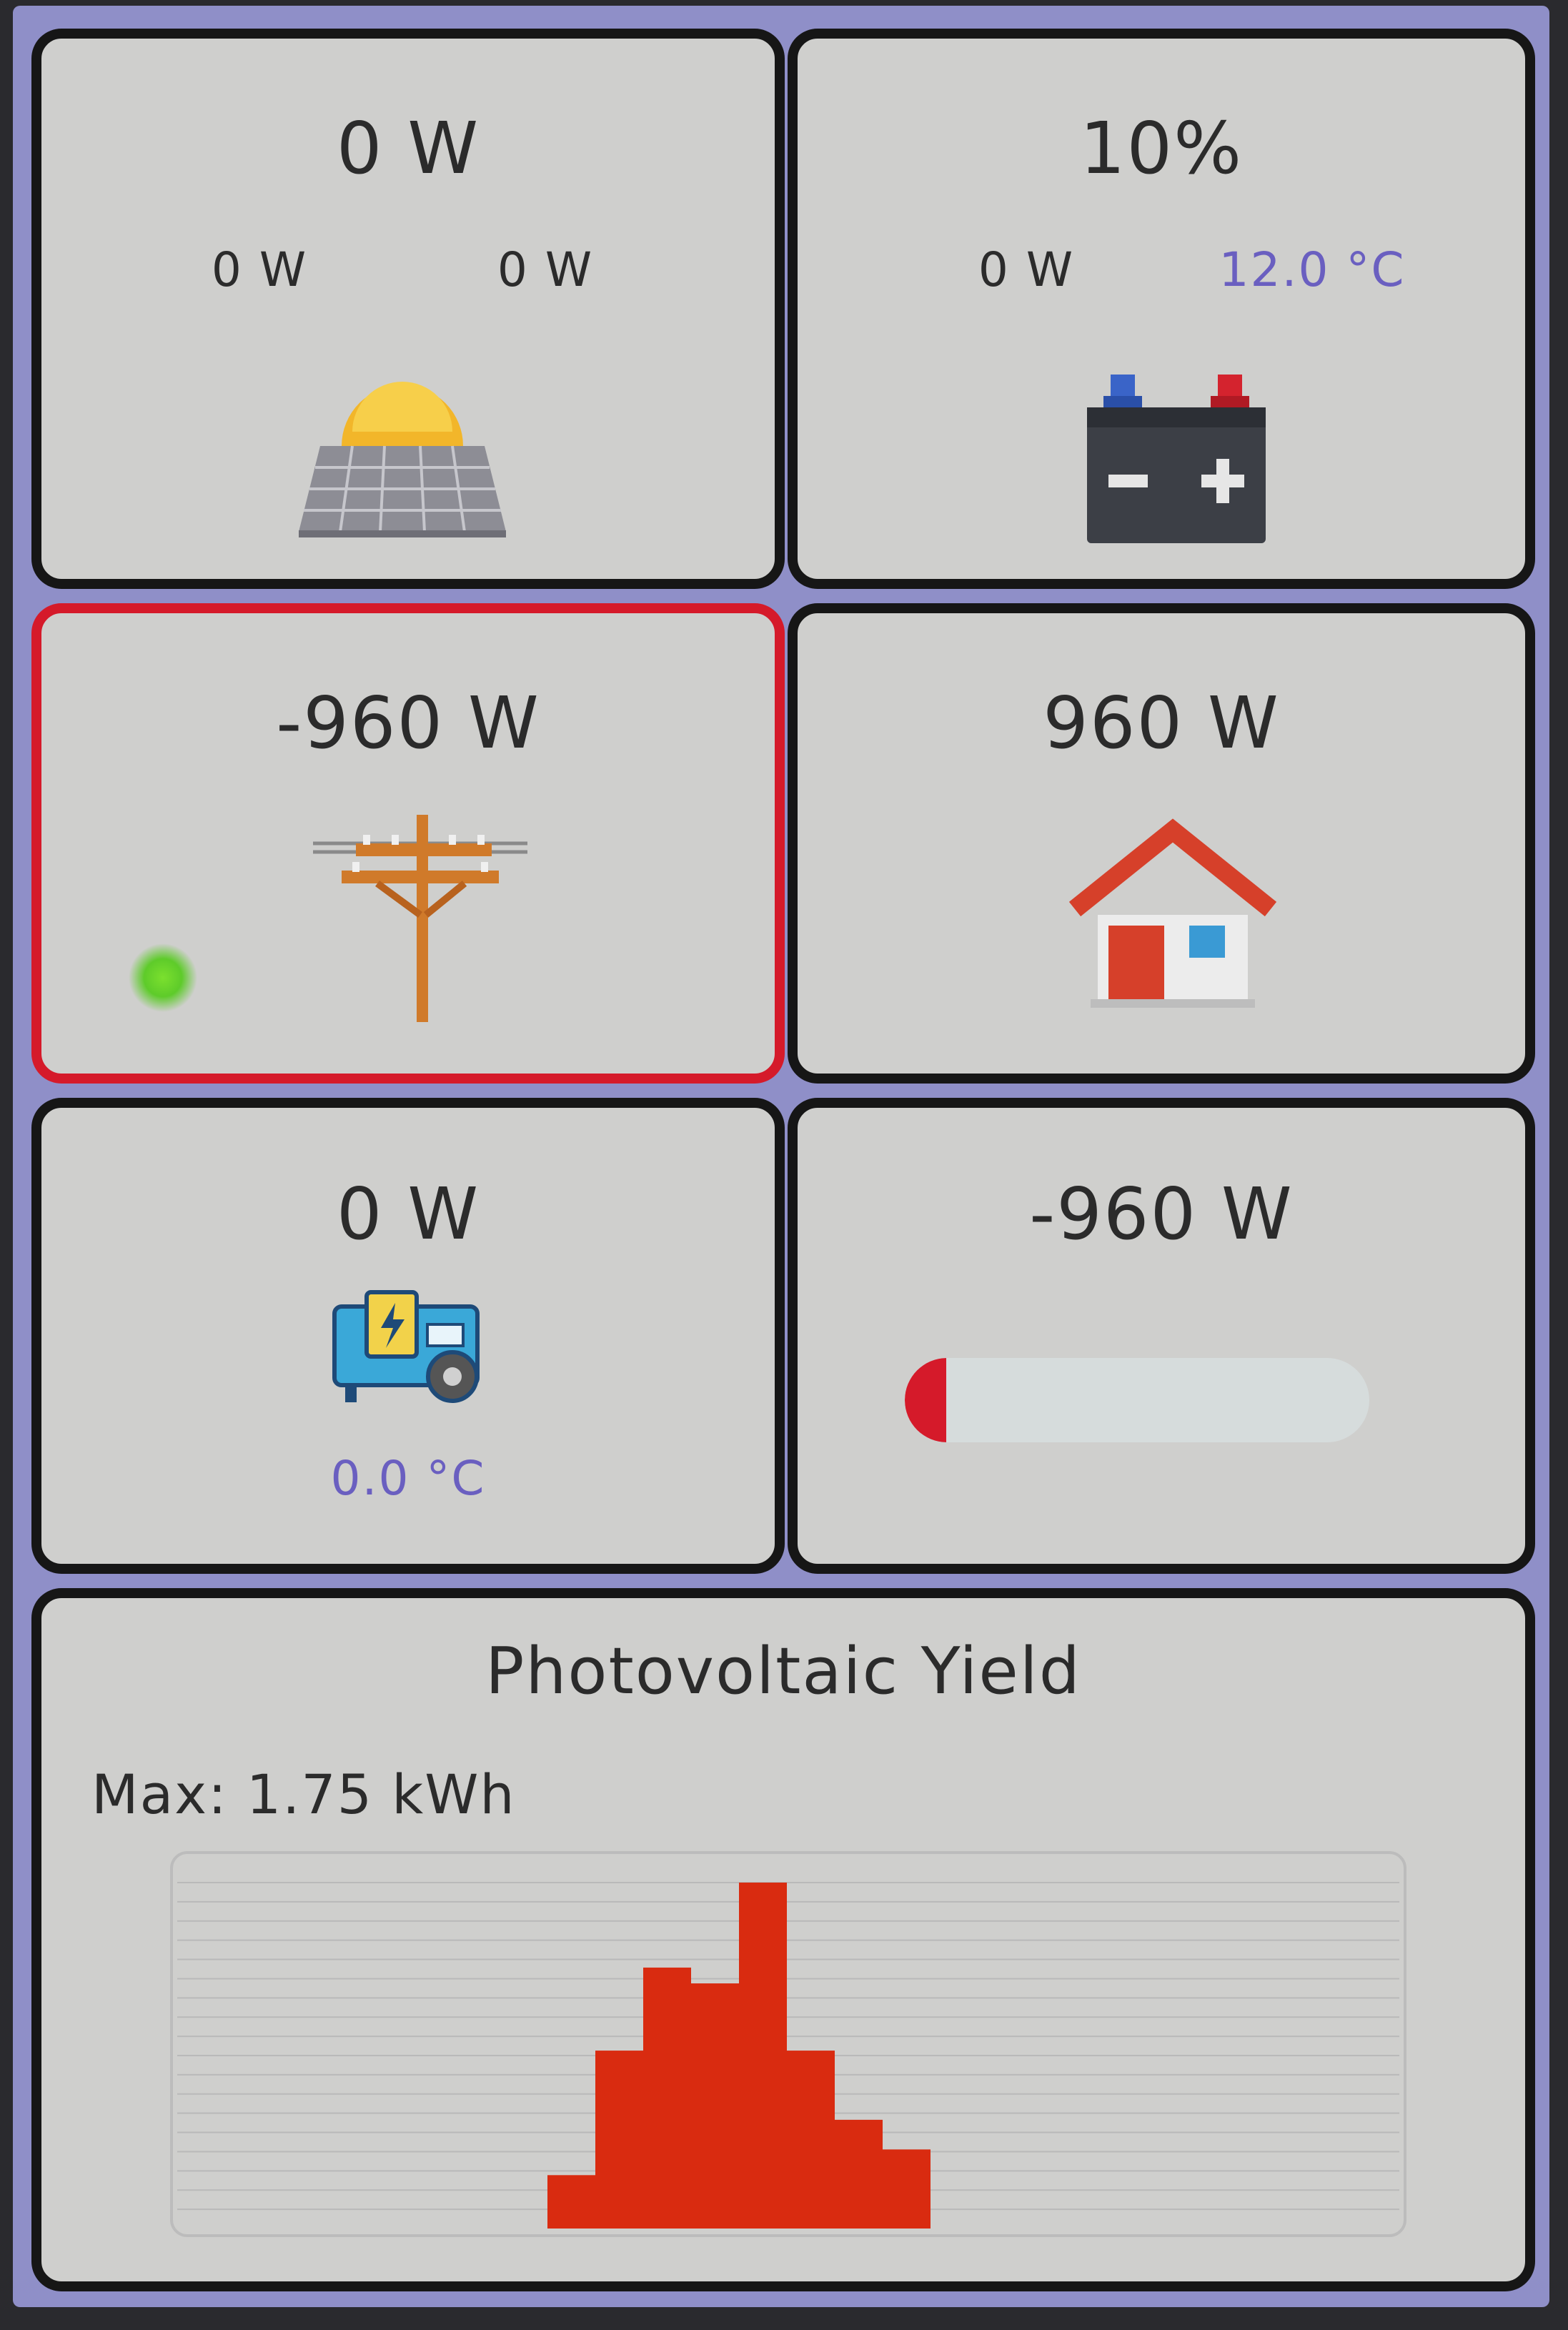  I want to click on flow-card: -960 W, so click(1161, 1336).